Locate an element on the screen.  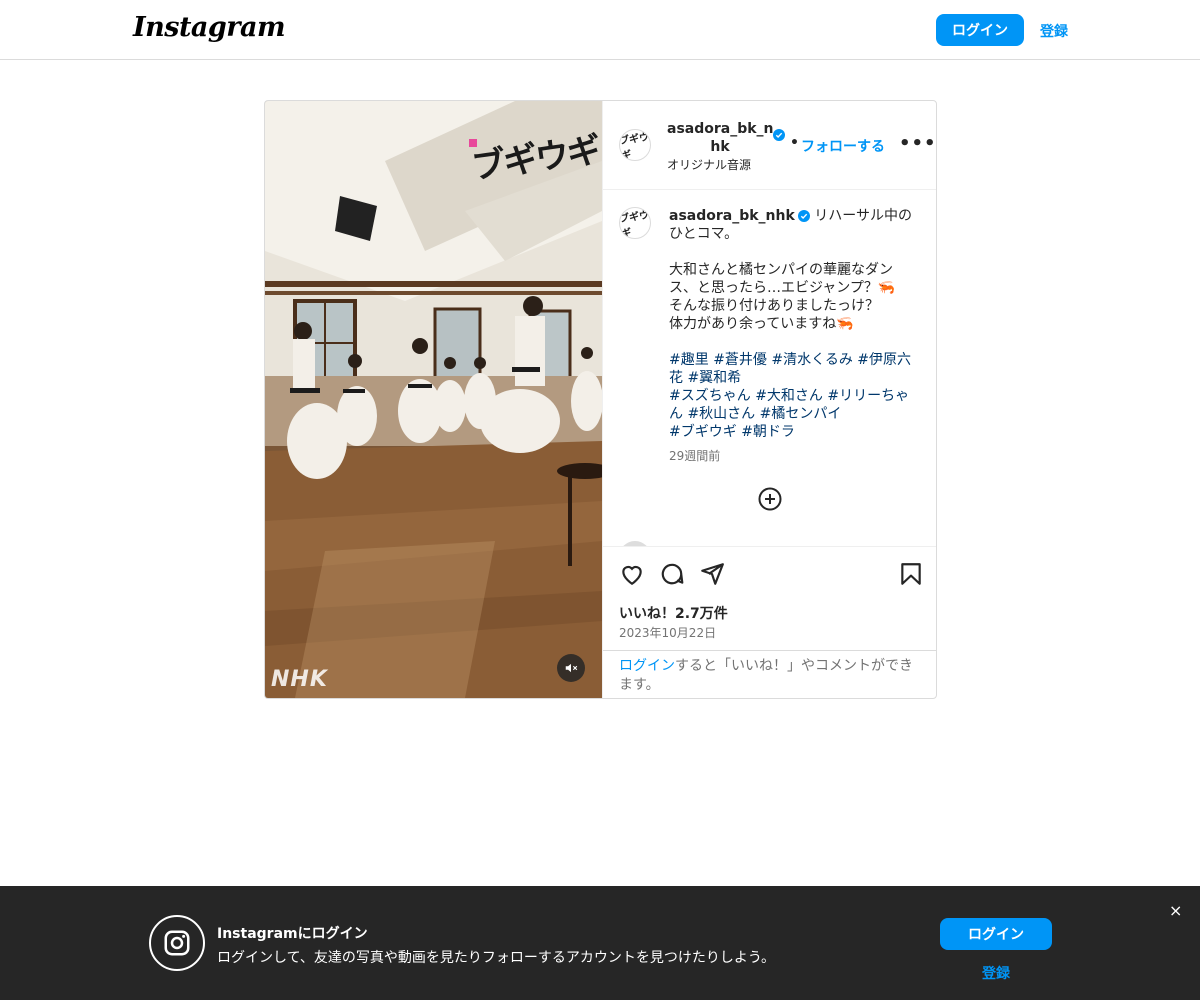
caption-avatar: ブギウギ is located at coordinates (635, 223).